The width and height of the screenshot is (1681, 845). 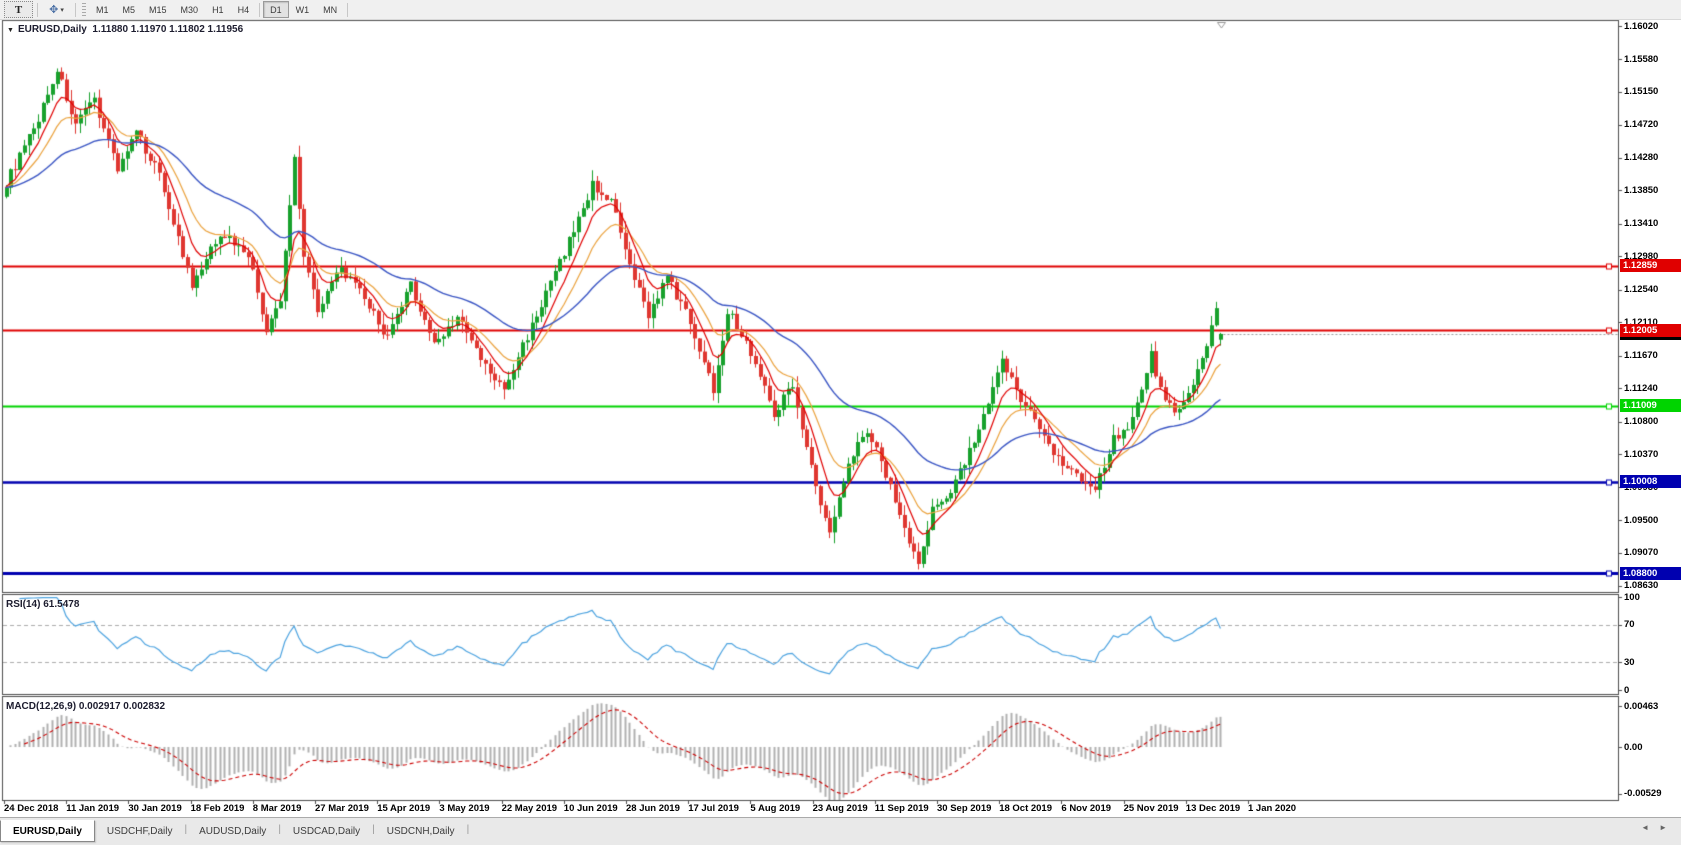 I want to click on timeframe-button-m15: M15, so click(x=158, y=9).